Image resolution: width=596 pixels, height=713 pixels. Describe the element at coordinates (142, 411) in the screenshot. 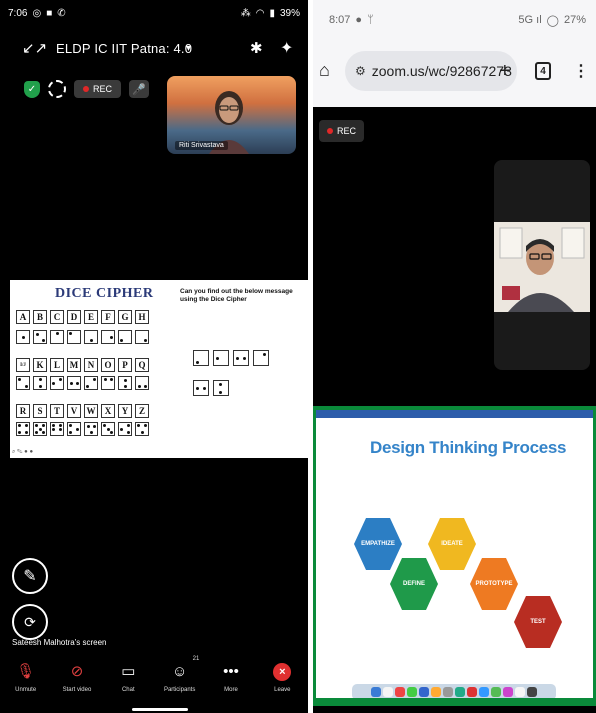

I see `letter-cell: Z` at that location.